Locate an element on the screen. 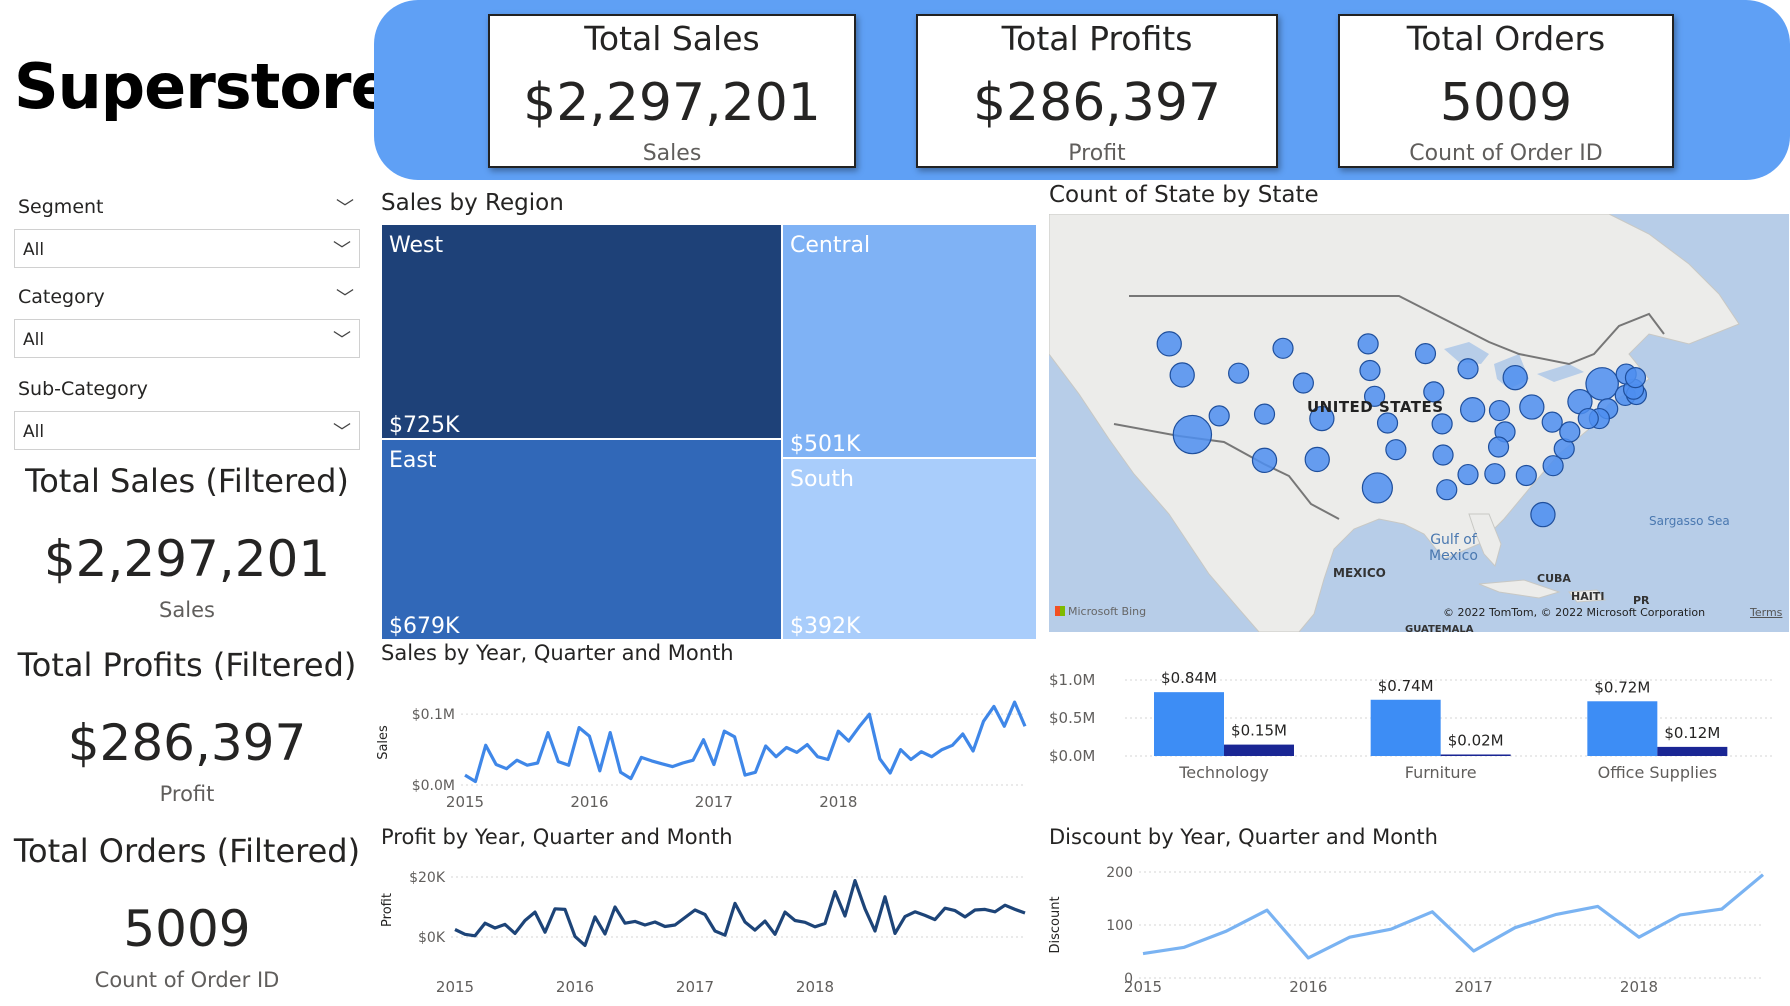  filtered-orders-subtitle: Count of Order ID is located at coordinates (187, 980).